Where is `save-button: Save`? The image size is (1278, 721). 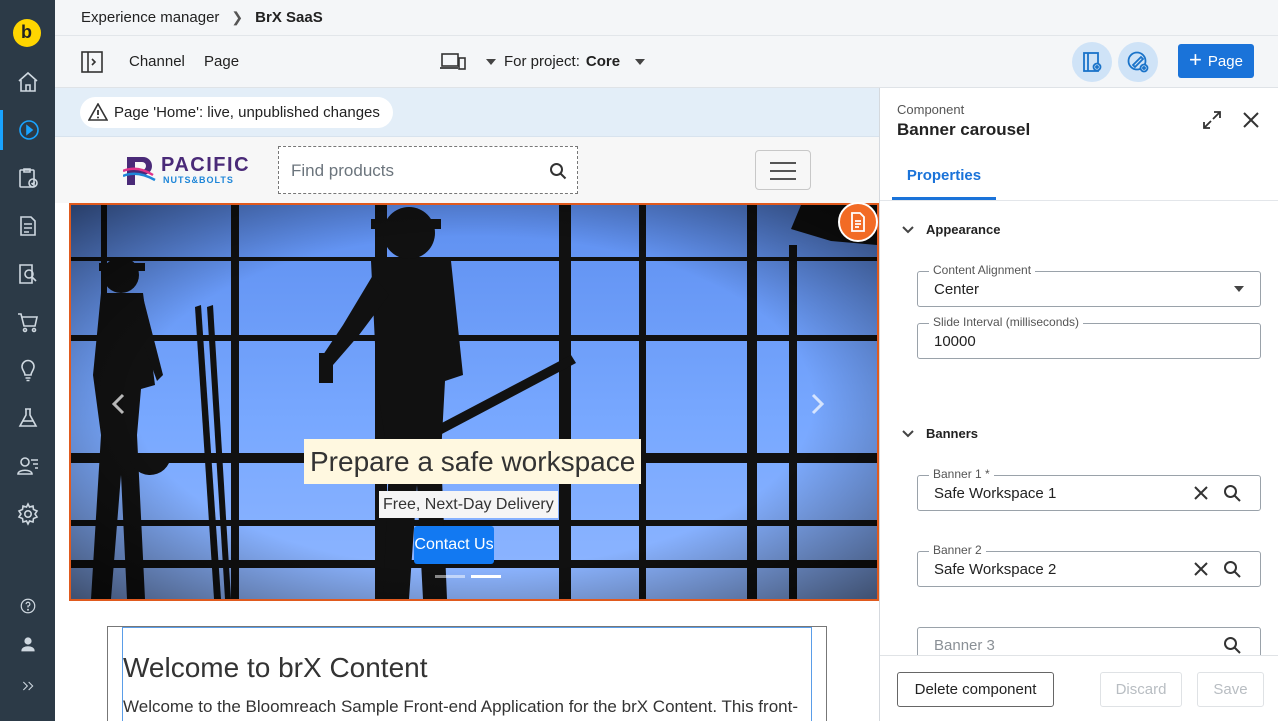 save-button: Save is located at coordinates (1230, 689).